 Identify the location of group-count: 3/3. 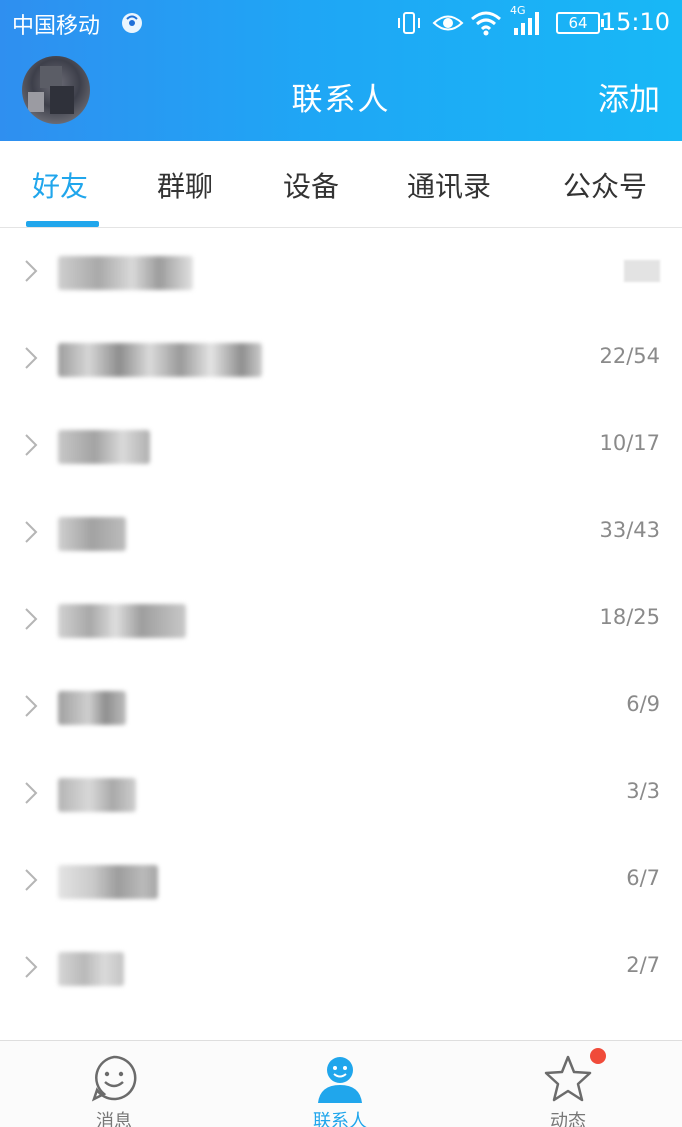
(643, 791).